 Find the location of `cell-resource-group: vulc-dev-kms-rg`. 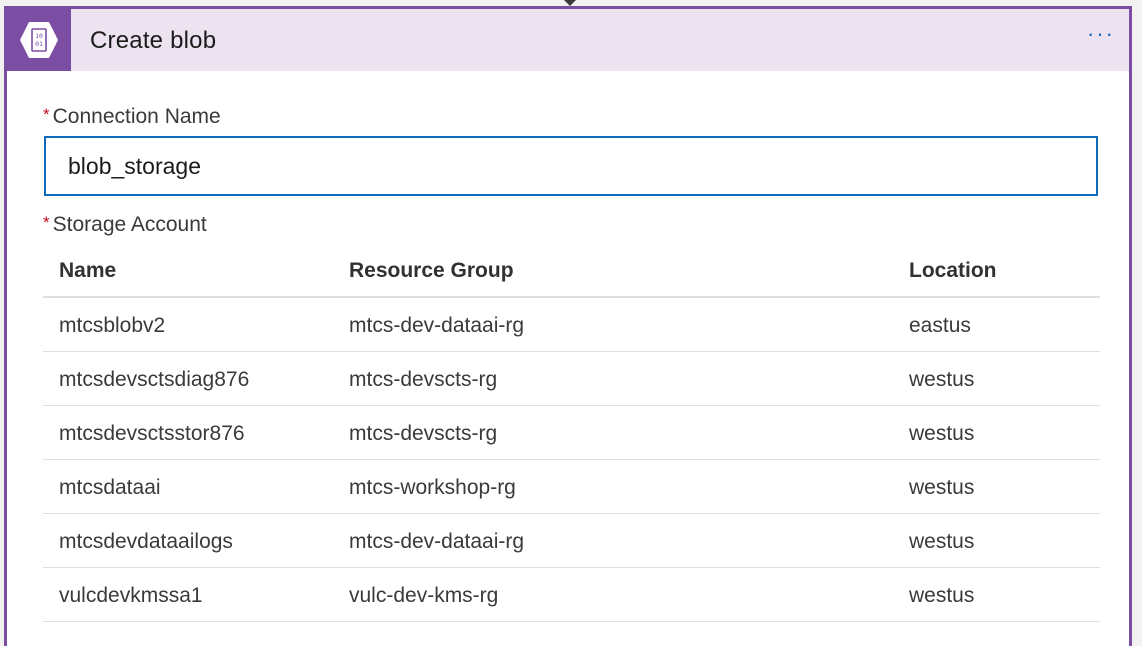

cell-resource-group: vulc-dev-kms-rg is located at coordinates (424, 595).